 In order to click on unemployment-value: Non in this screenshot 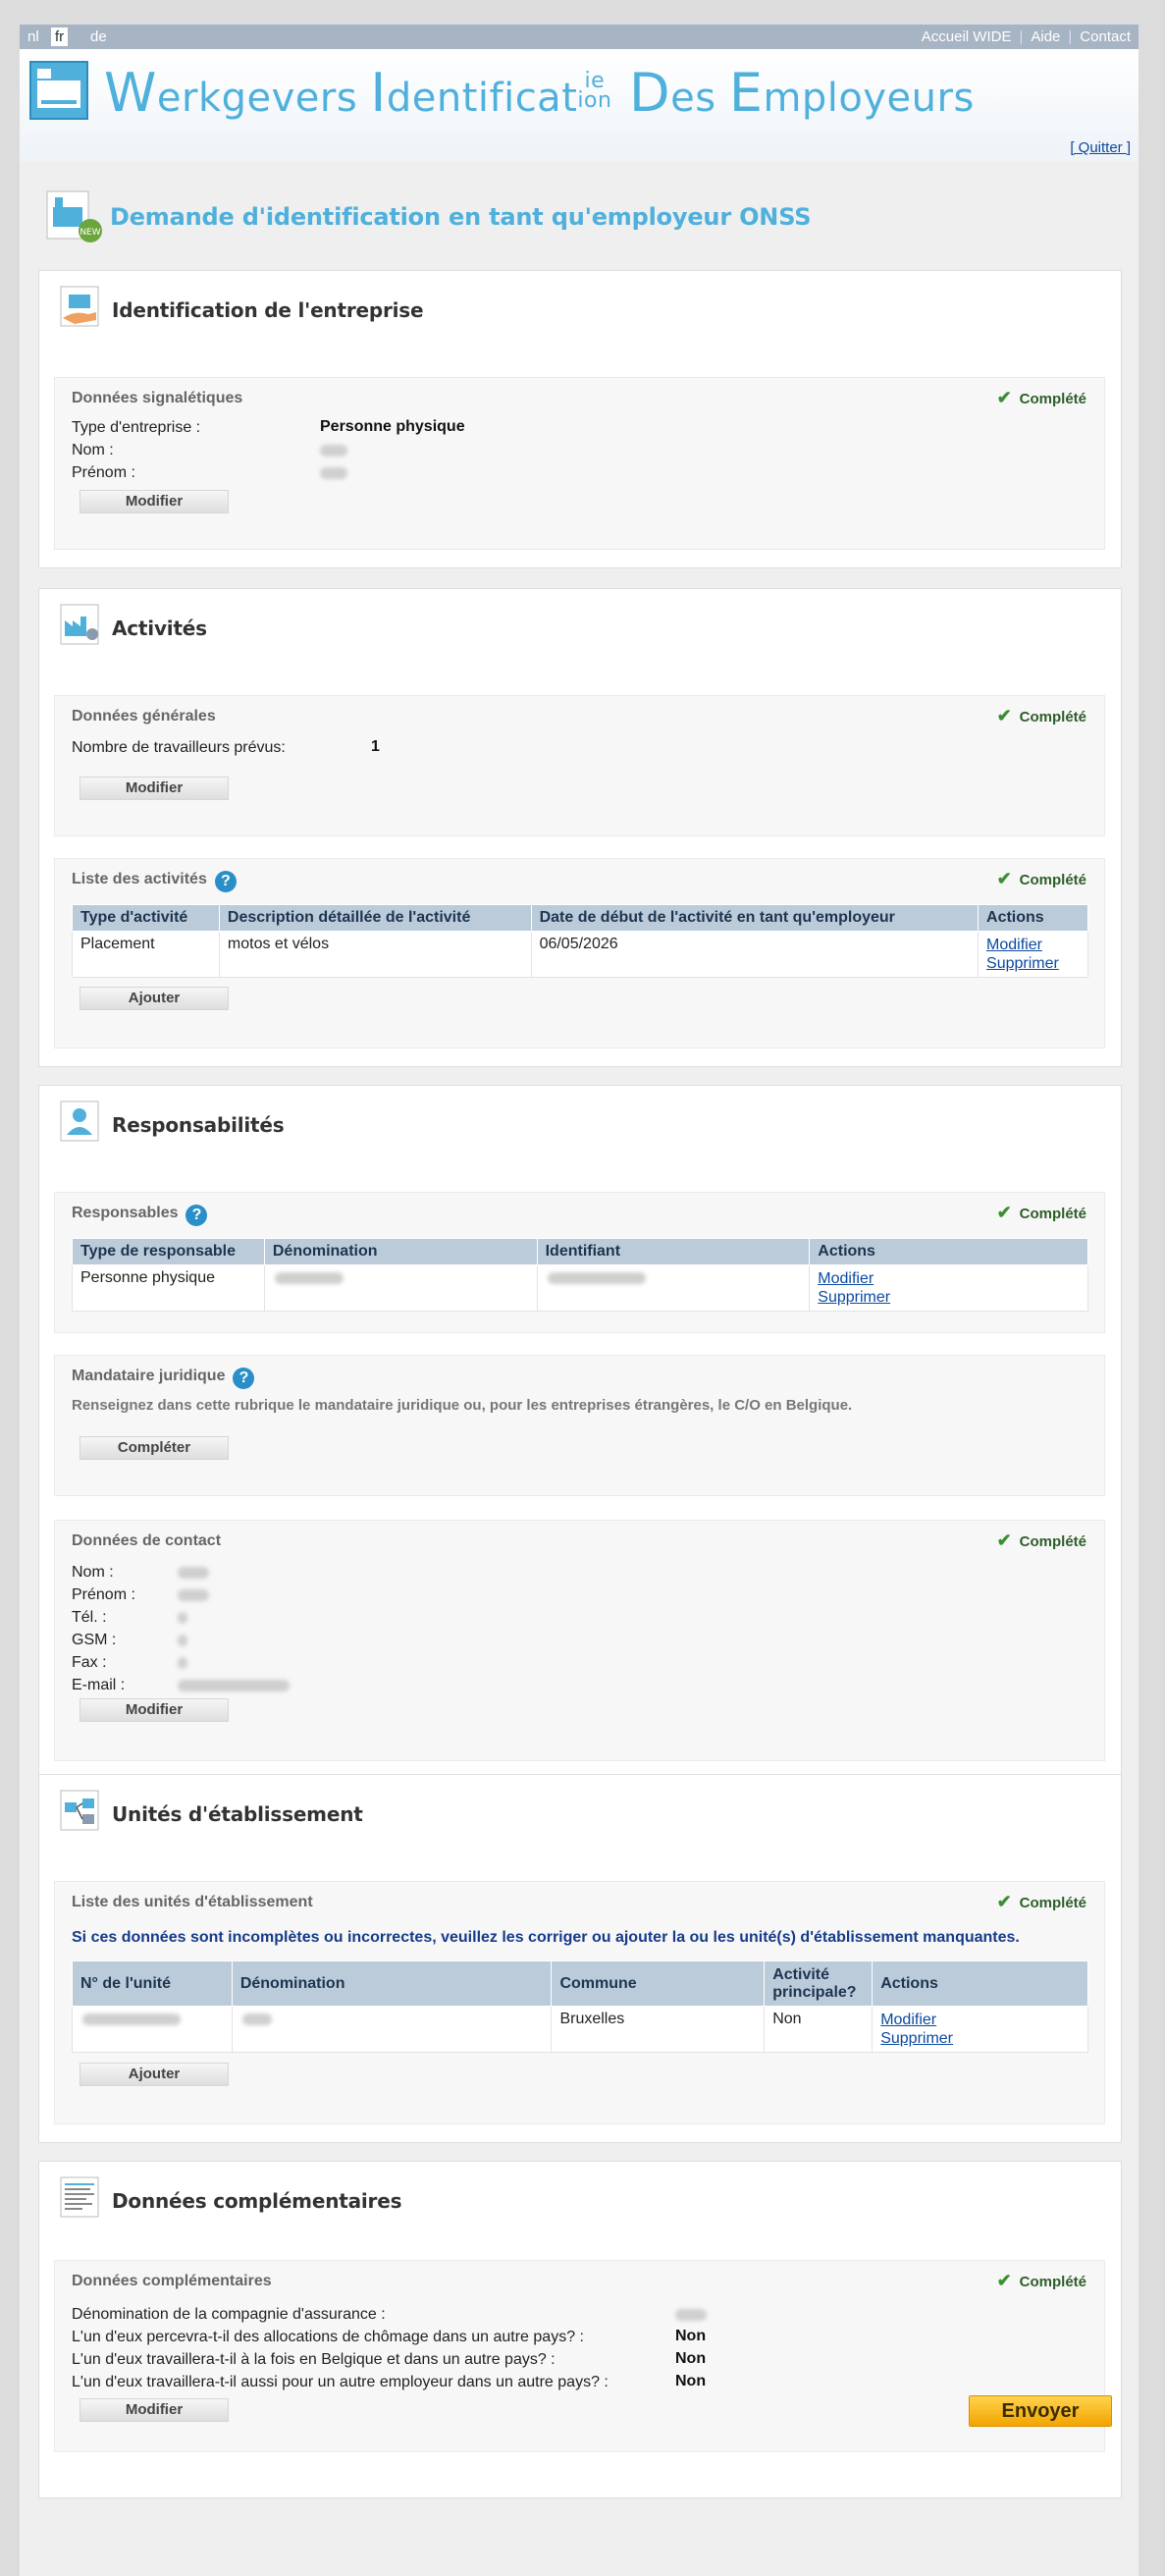, I will do `click(691, 2336)`.